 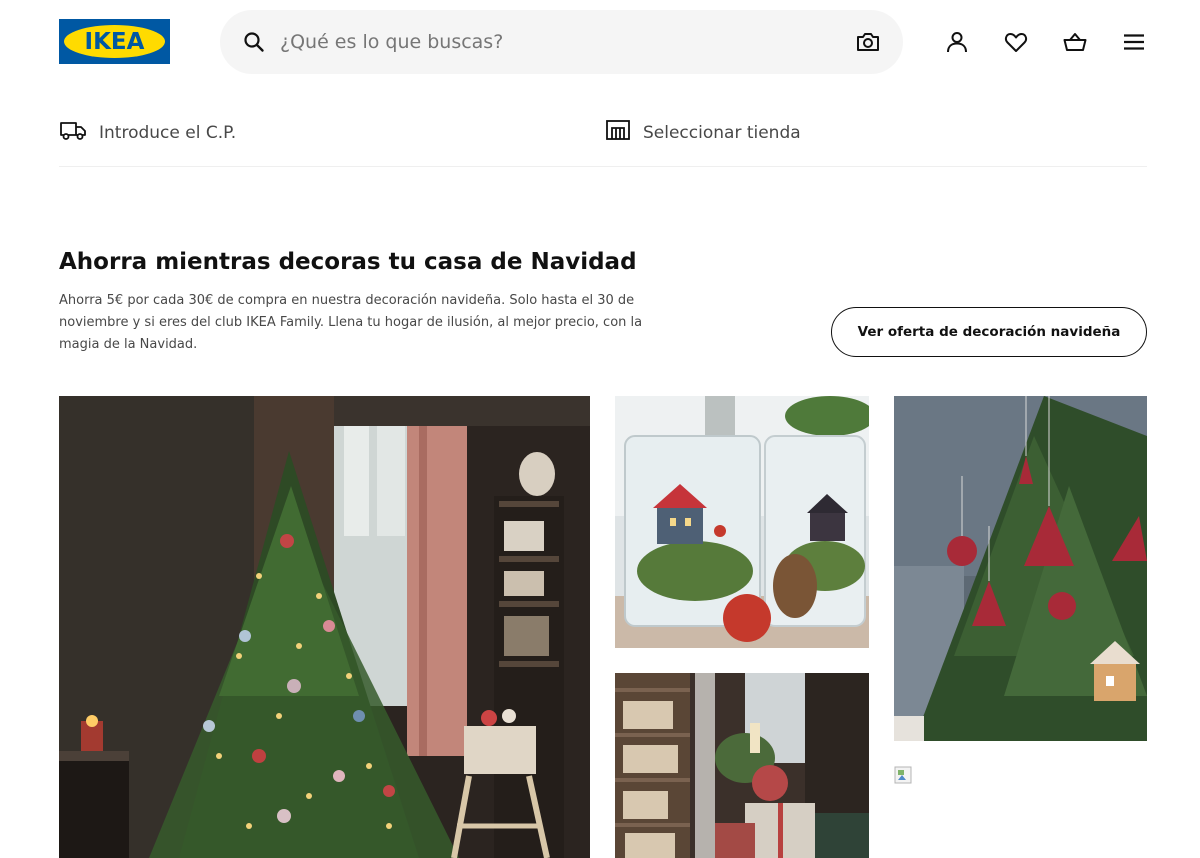 What do you see at coordinates (1134, 42) in the screenshot?
I see `menu-icon` at bounding box center [1134, 42].